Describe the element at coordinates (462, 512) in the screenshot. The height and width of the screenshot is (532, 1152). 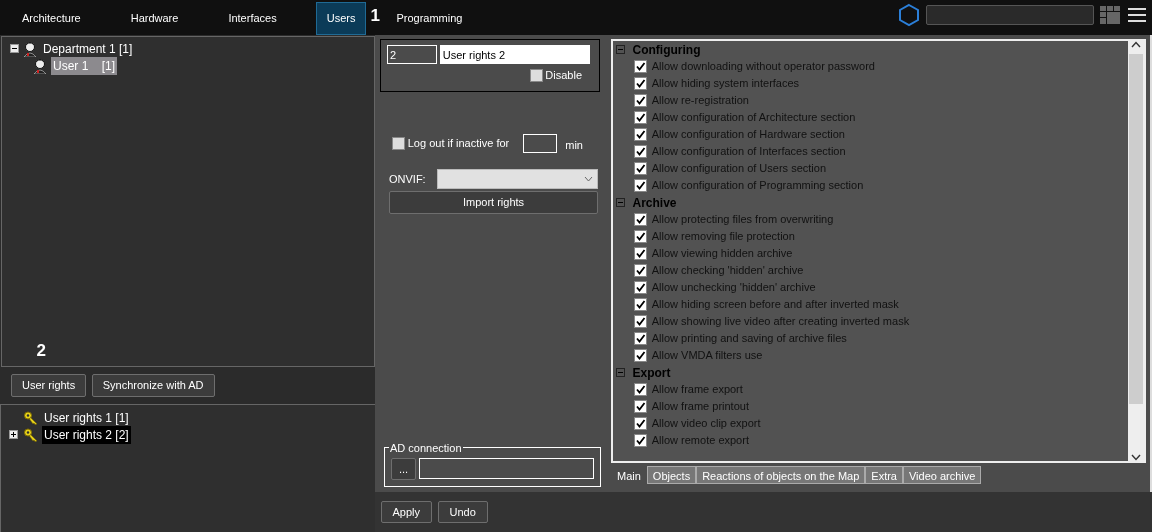
I see `action-button: Undo` at that location.